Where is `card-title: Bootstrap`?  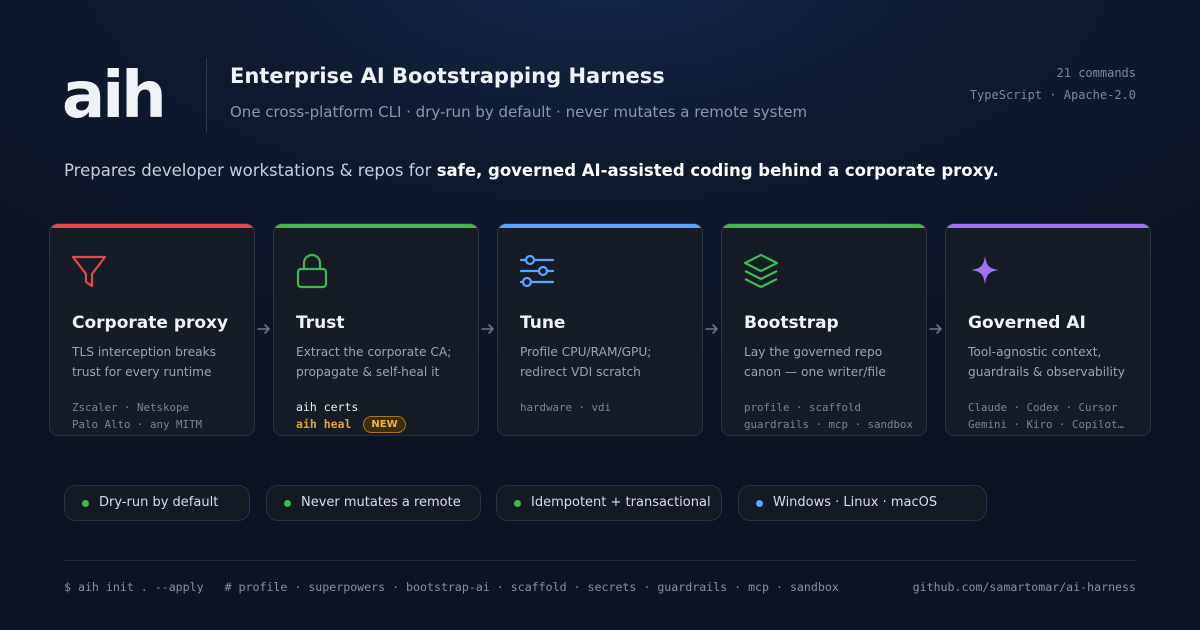 card-title: Bootstrap is located at coordinates (791, 323).